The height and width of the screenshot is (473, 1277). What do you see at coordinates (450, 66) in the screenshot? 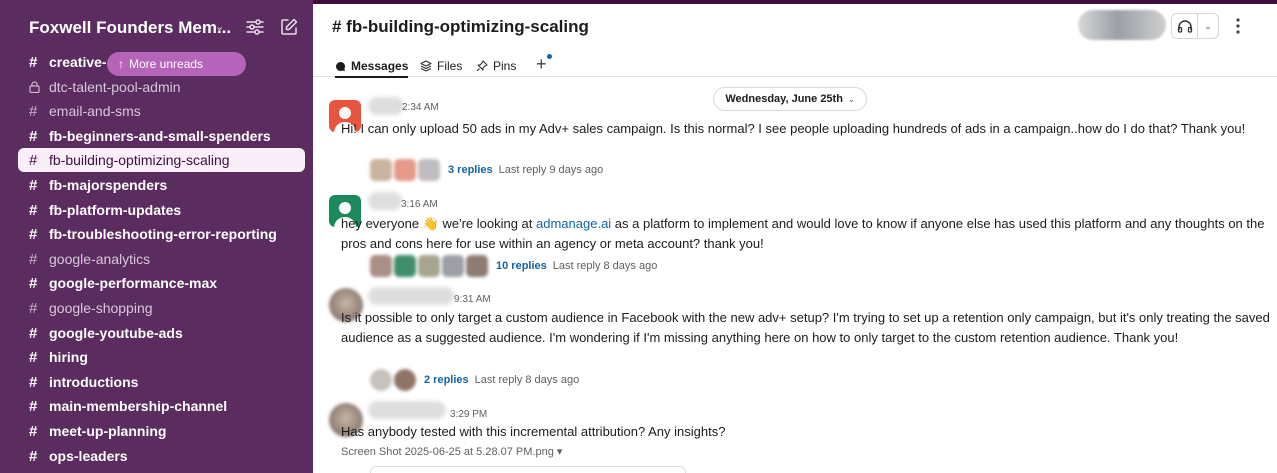
I see `tab-files-label: Files` at bounding box center [450, 66].